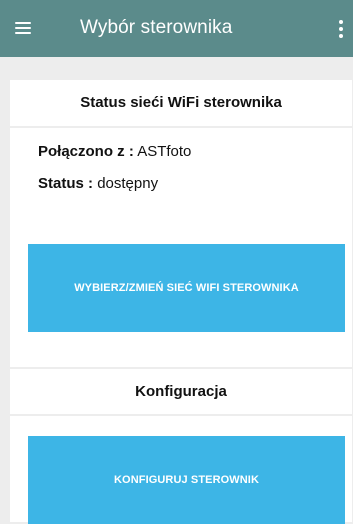  Describe the element at coordinates (23, 28) in the screenshot. I see `hamburger-menu-icon` at that location.